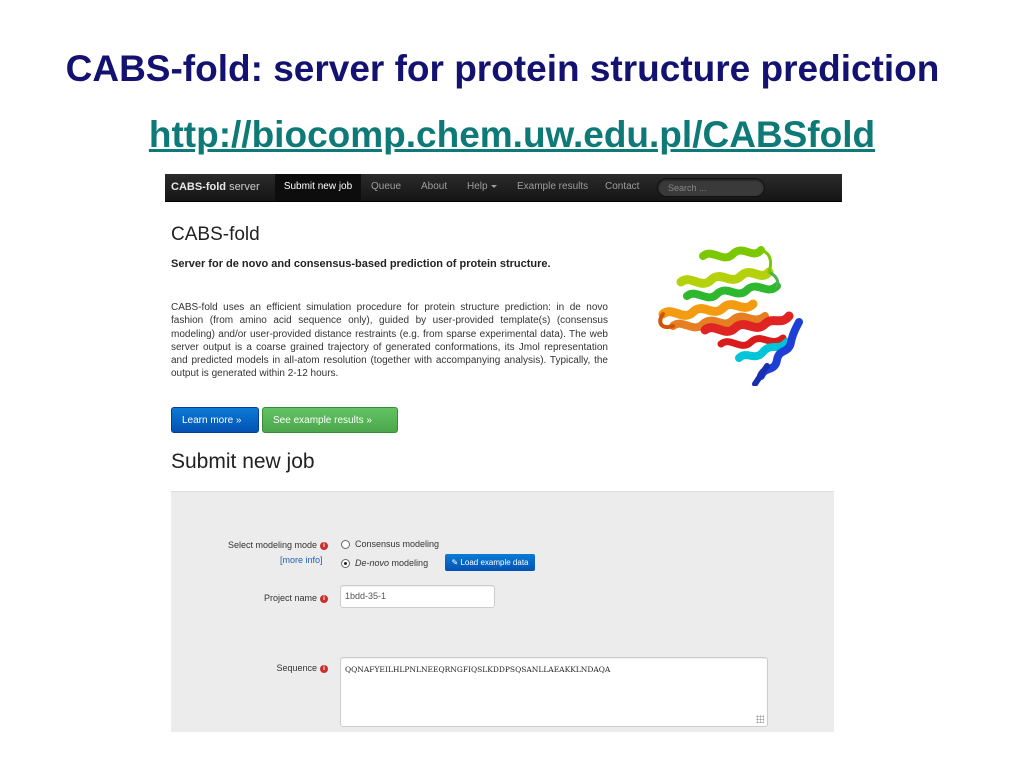 The image size is (1024, 768). Describe the element at coordinates (272, 545) in the screenshot. I see `modeling-mode-label-text: Select modeling mode` at that location.